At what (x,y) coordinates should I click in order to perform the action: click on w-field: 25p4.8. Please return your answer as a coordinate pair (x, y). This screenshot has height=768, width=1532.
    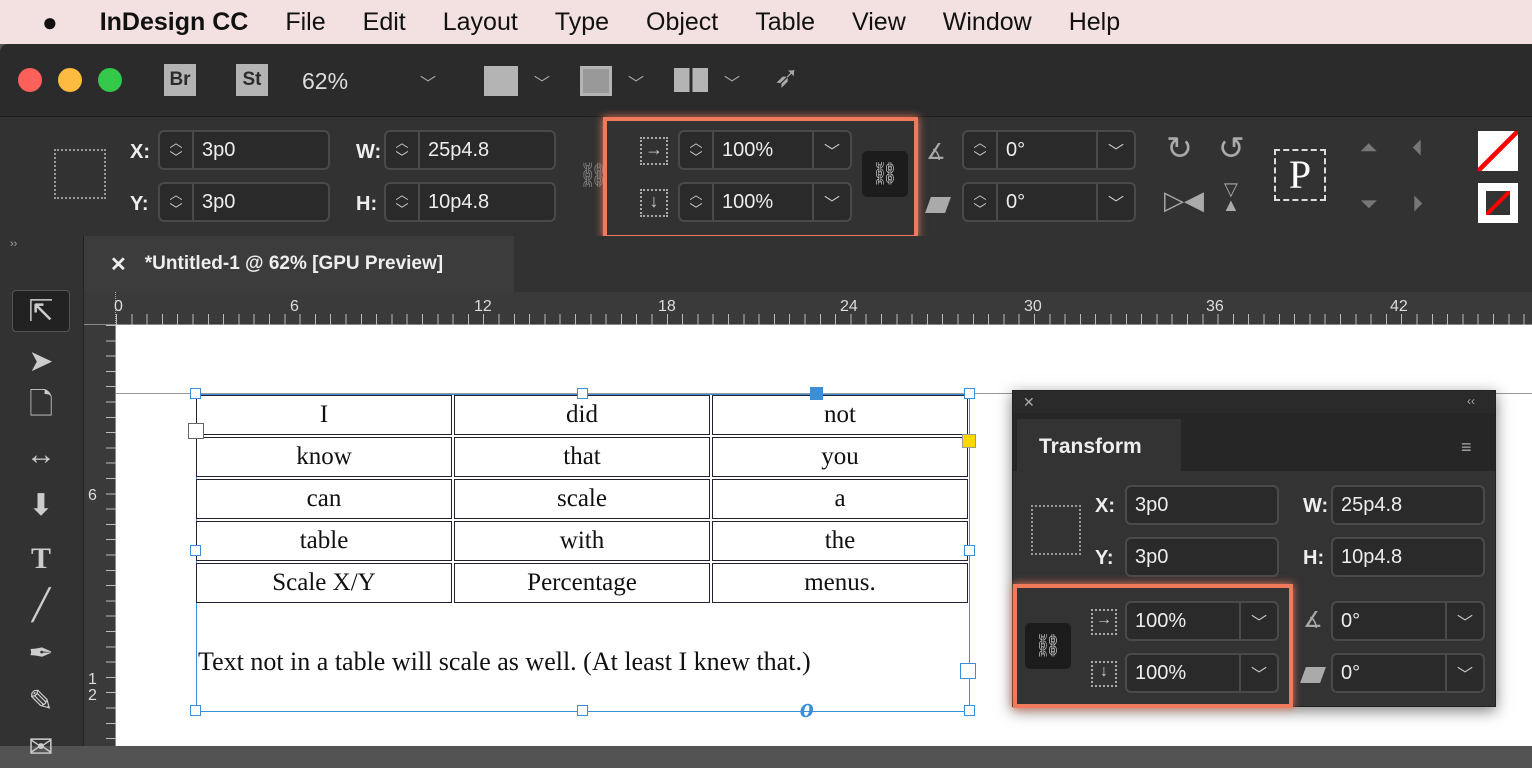
    Looking at the image, I should click on (1408, 505).